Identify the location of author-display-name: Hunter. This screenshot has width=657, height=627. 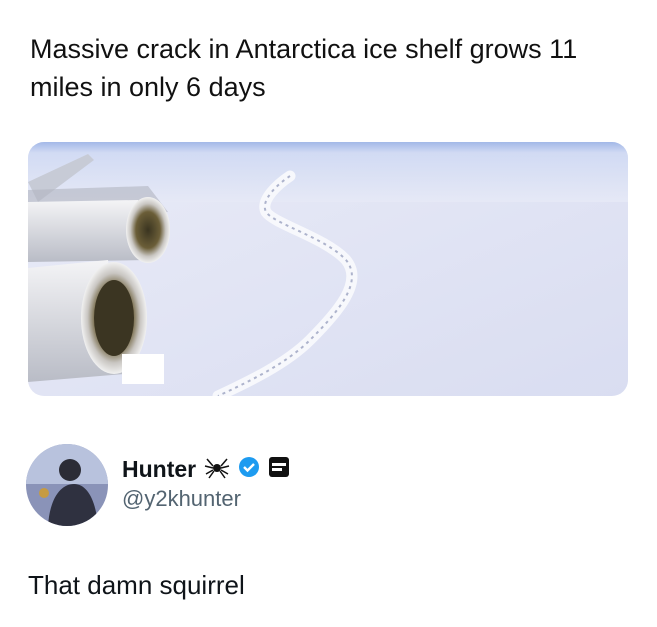
(159, 469).